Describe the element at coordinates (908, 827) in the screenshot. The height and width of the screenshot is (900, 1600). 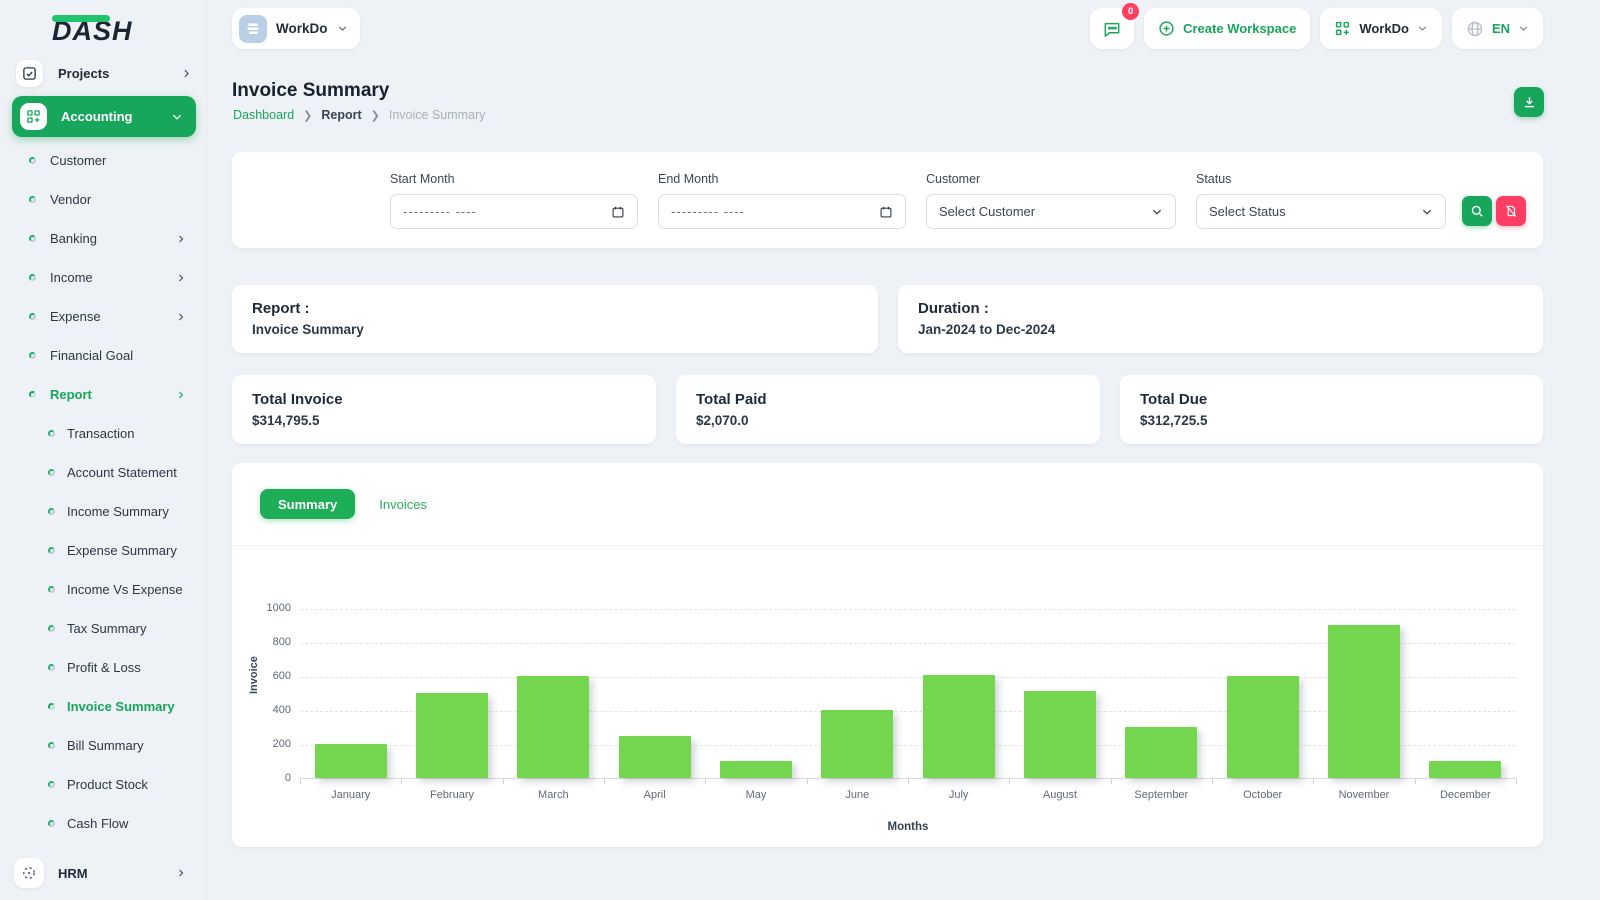
I see `x-axis-title: Months` at that location.